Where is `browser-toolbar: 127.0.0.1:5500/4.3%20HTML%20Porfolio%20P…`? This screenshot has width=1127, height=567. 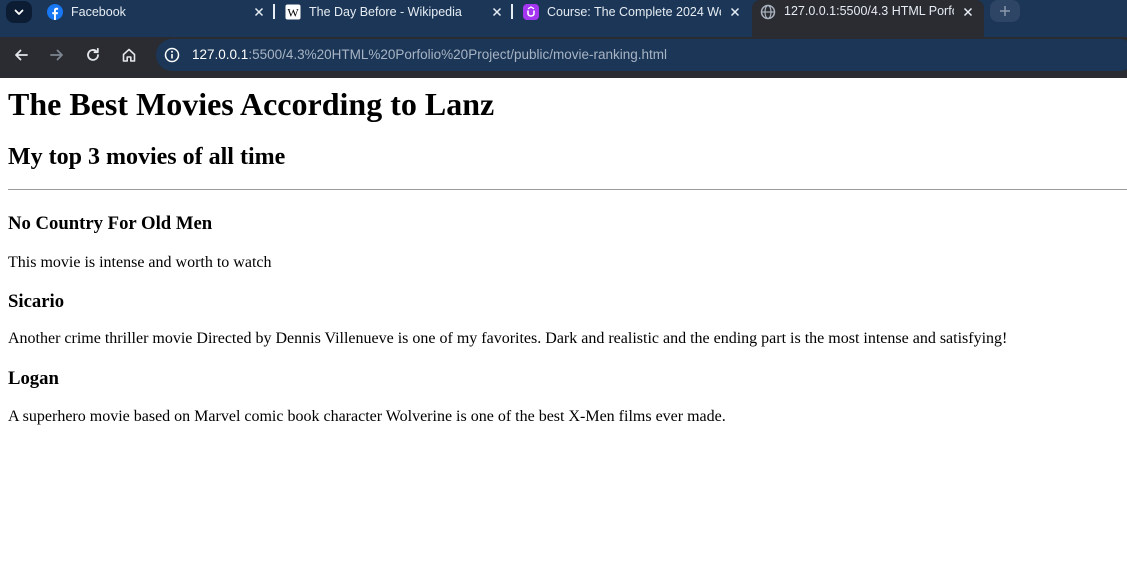
browser-toolbar: 127.0.0.1:5500/4.3%20HTML%20Porfolio%20P… is located at coordinates (563, 55).